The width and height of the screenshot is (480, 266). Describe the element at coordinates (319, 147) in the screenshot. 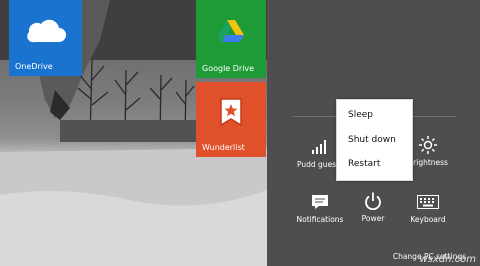

I see `wifi-signal-icon` at that location.